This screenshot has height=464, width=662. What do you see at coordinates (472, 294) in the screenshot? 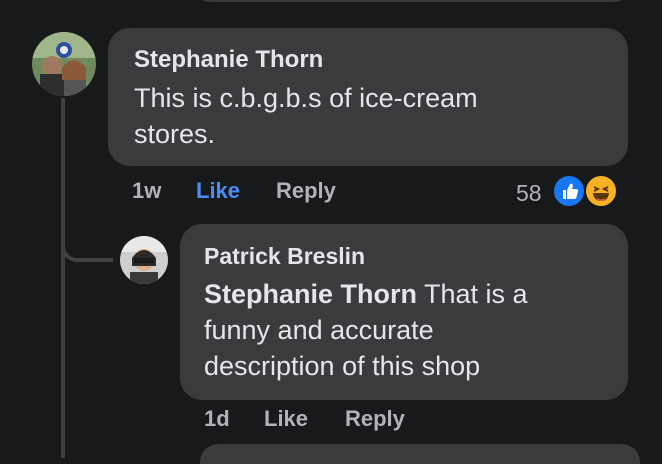
I see `reply-text: That is a` at bounding box center [472, 294].